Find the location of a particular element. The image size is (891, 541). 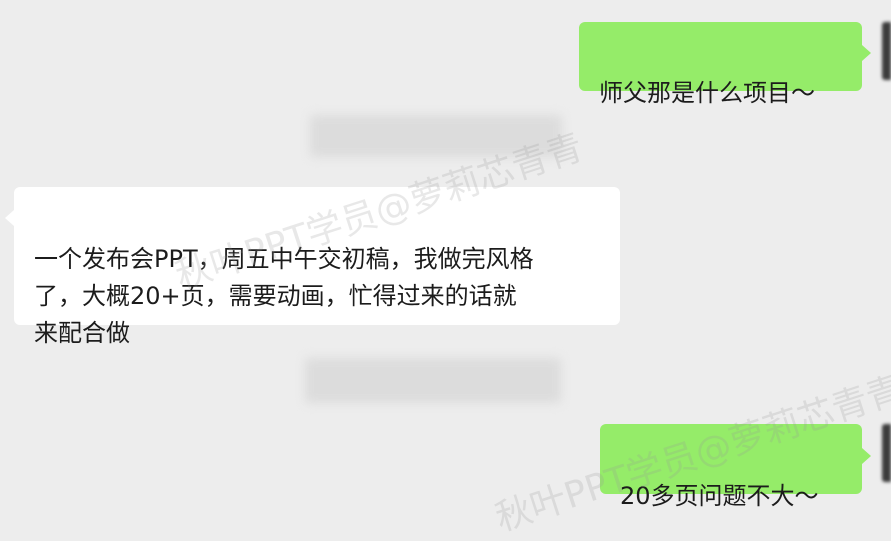

message-bubble-outgoing: 20多页问题不大～ is located at coordinates (731, 467).